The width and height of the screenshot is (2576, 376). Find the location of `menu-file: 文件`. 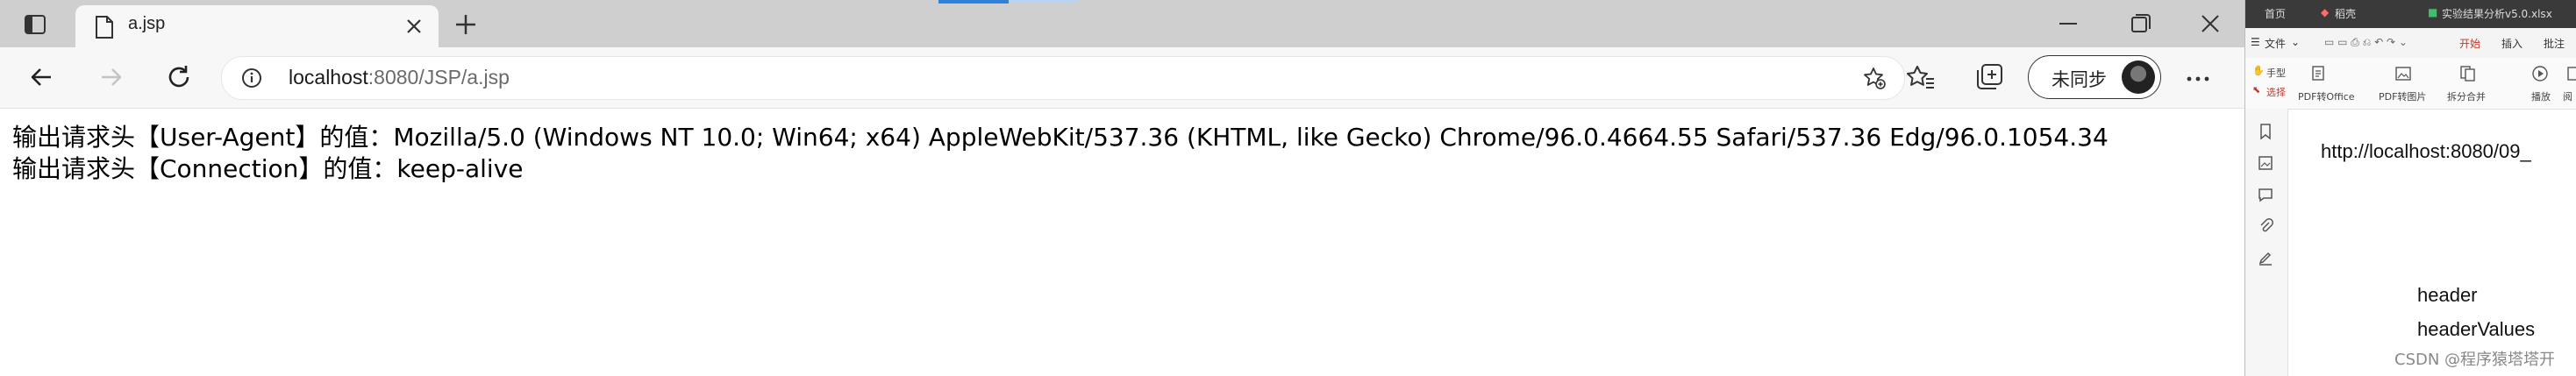

menu-file: 文件 is located at coordinates (2276, 43).